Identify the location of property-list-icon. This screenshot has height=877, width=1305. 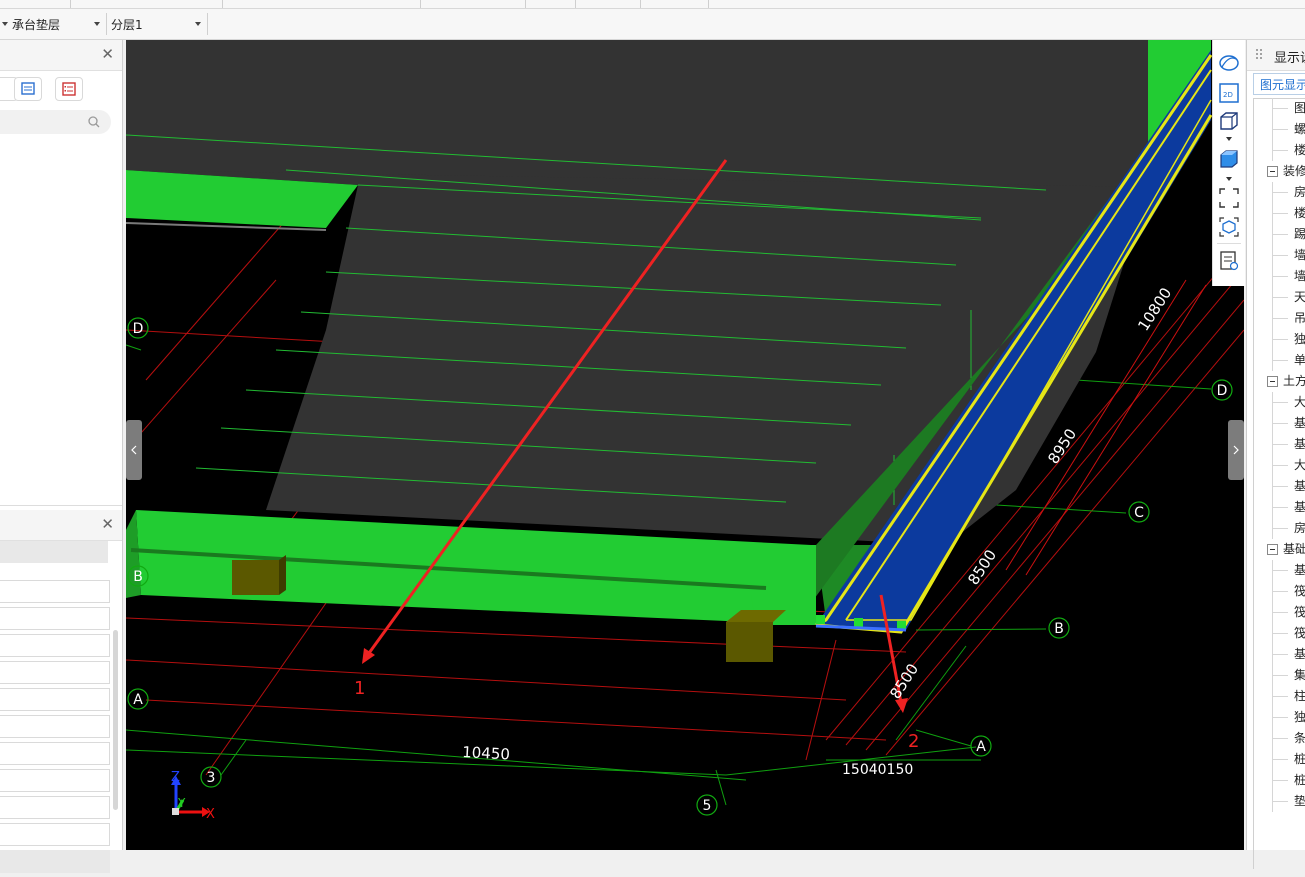
(69, 89).